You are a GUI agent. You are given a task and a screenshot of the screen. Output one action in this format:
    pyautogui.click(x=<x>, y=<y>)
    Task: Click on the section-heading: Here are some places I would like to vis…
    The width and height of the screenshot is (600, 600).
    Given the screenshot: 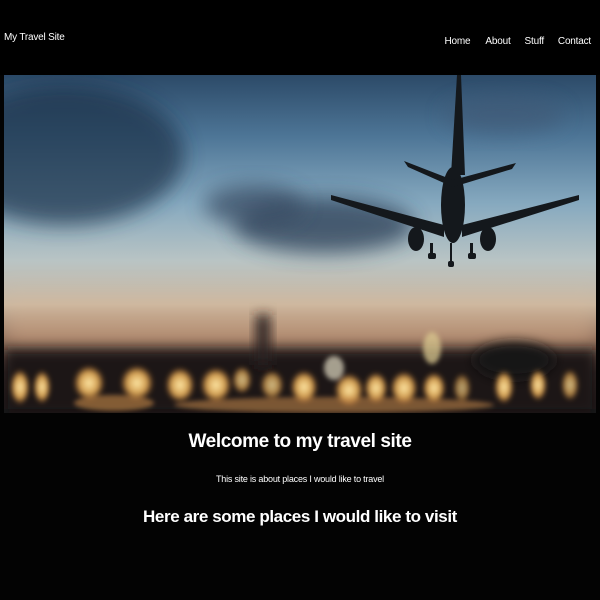 What is the action you would take?
    pyautogui.click(x=300, y=516)
    